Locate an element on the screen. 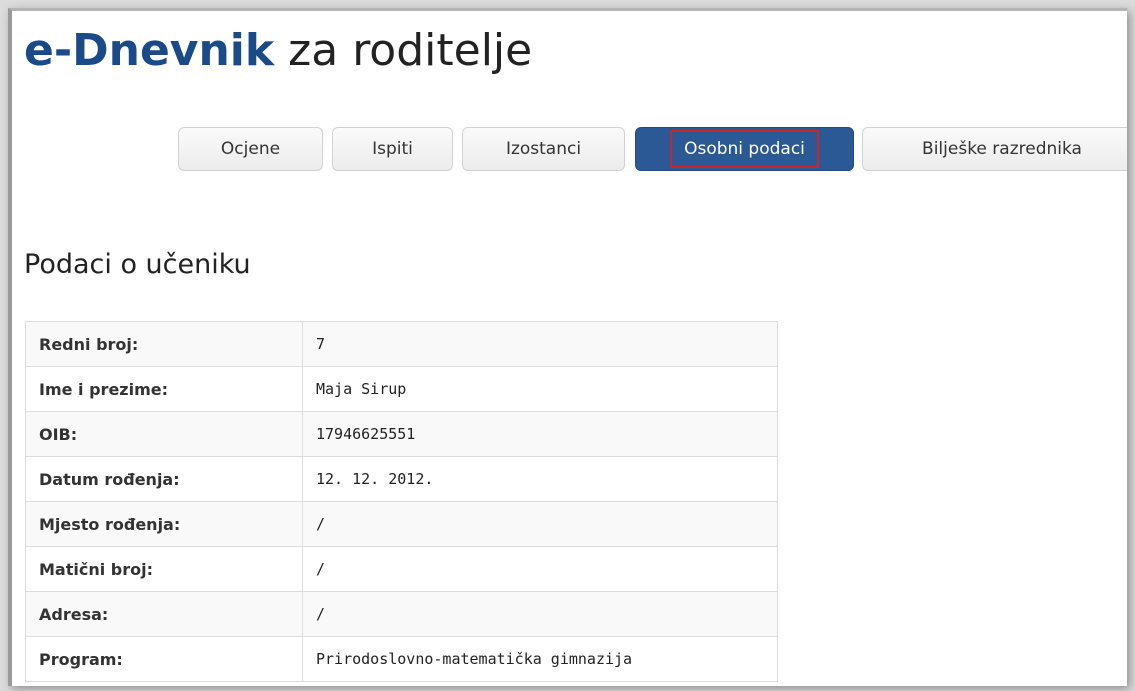  row-label: Adresa: is located at coordinates (164, 614).